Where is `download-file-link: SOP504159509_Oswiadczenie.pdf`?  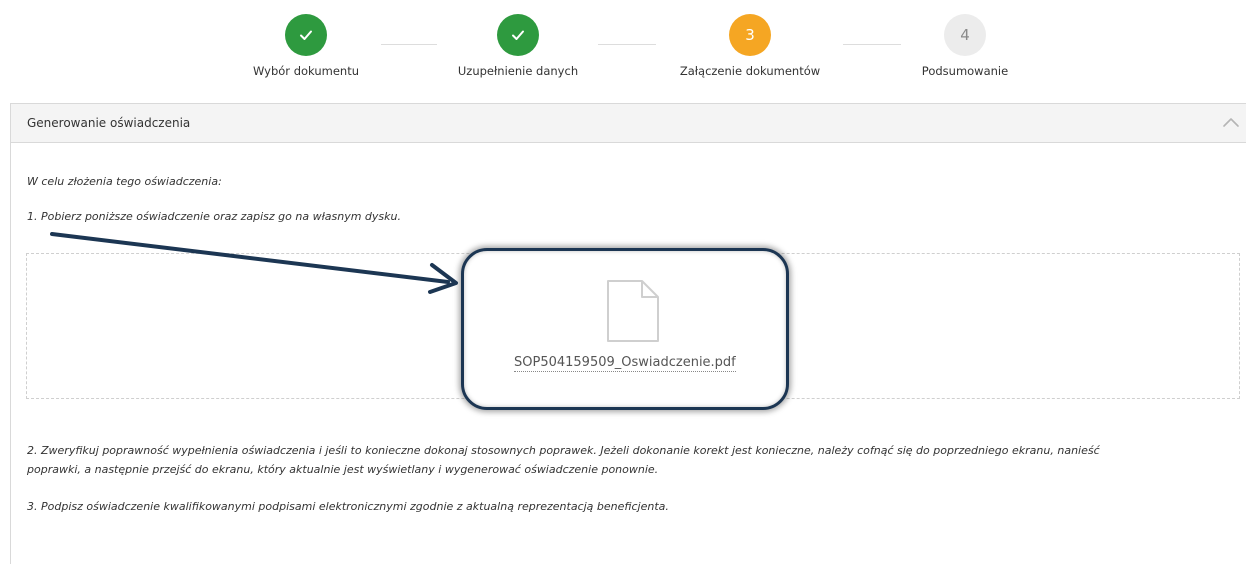
download-file-link: SOP504159509_Oswiadczenie.pdf is located at coordinates (625, 363).